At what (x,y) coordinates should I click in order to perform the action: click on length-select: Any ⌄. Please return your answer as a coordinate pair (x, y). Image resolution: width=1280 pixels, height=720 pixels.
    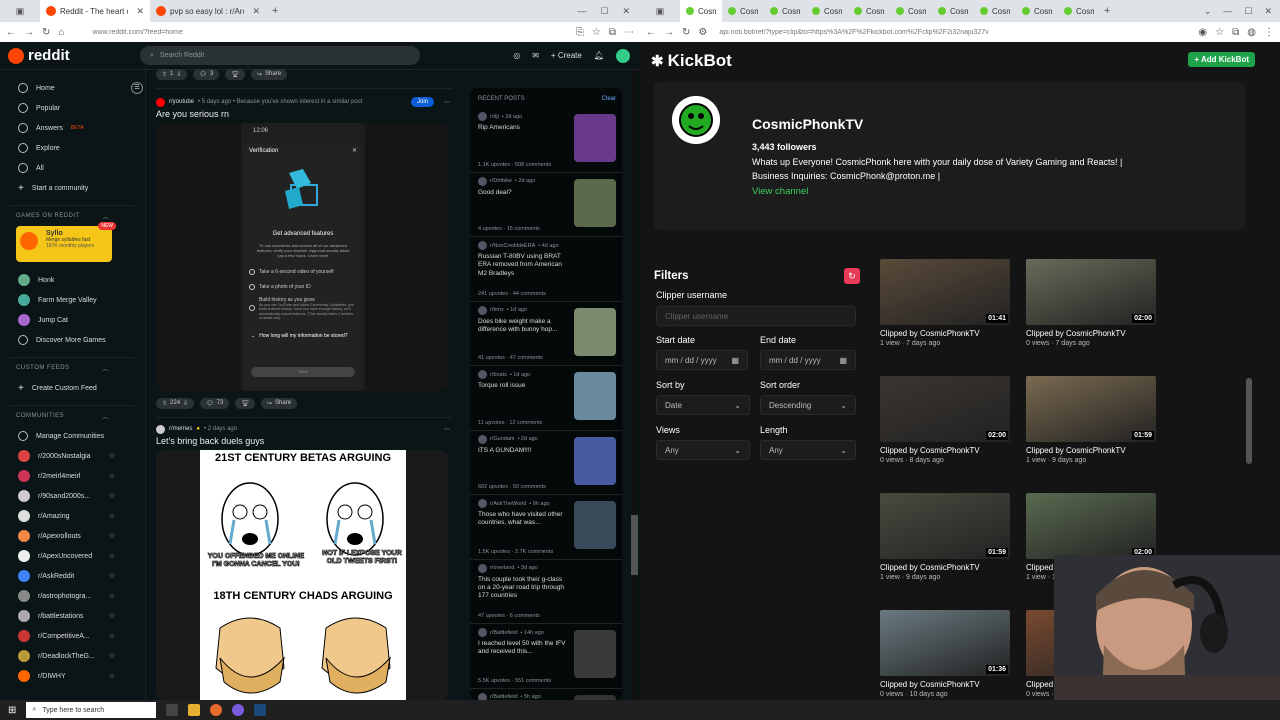
    Looking at the image, I should click on (808, 450).